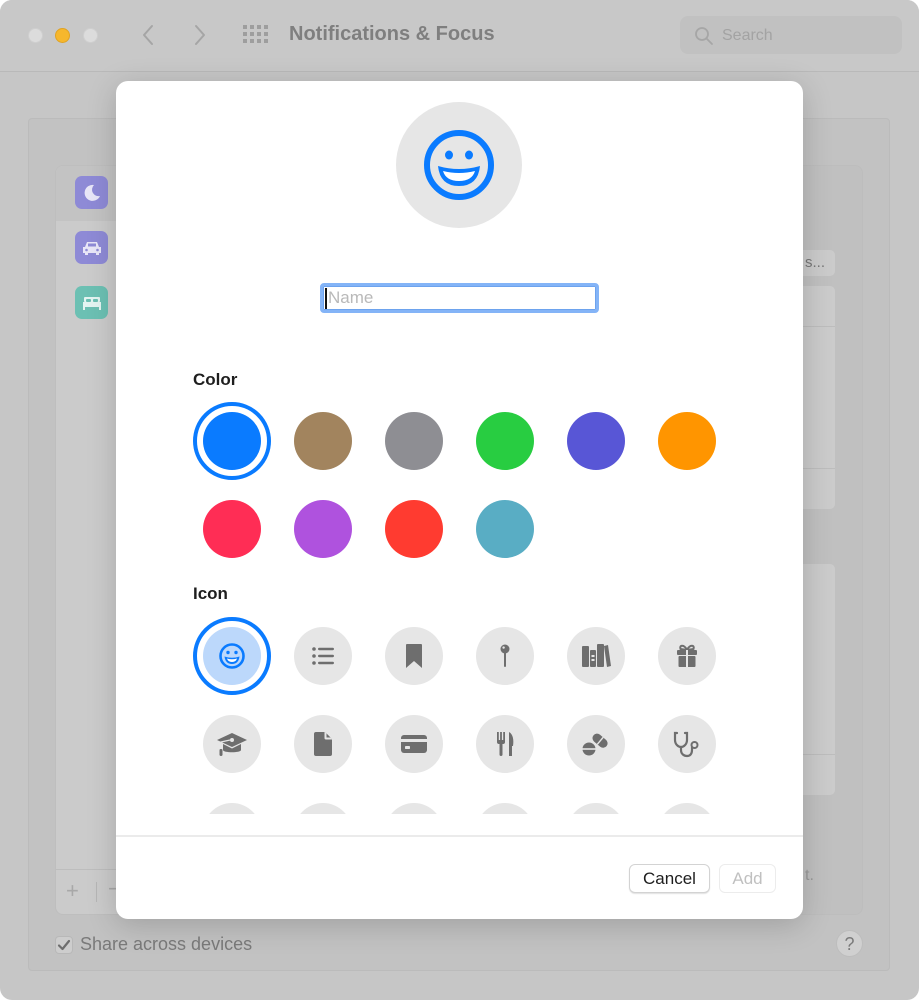 The image size is (919, 1000). I want to click on icon-option-fork-knife, so click(505, 744).